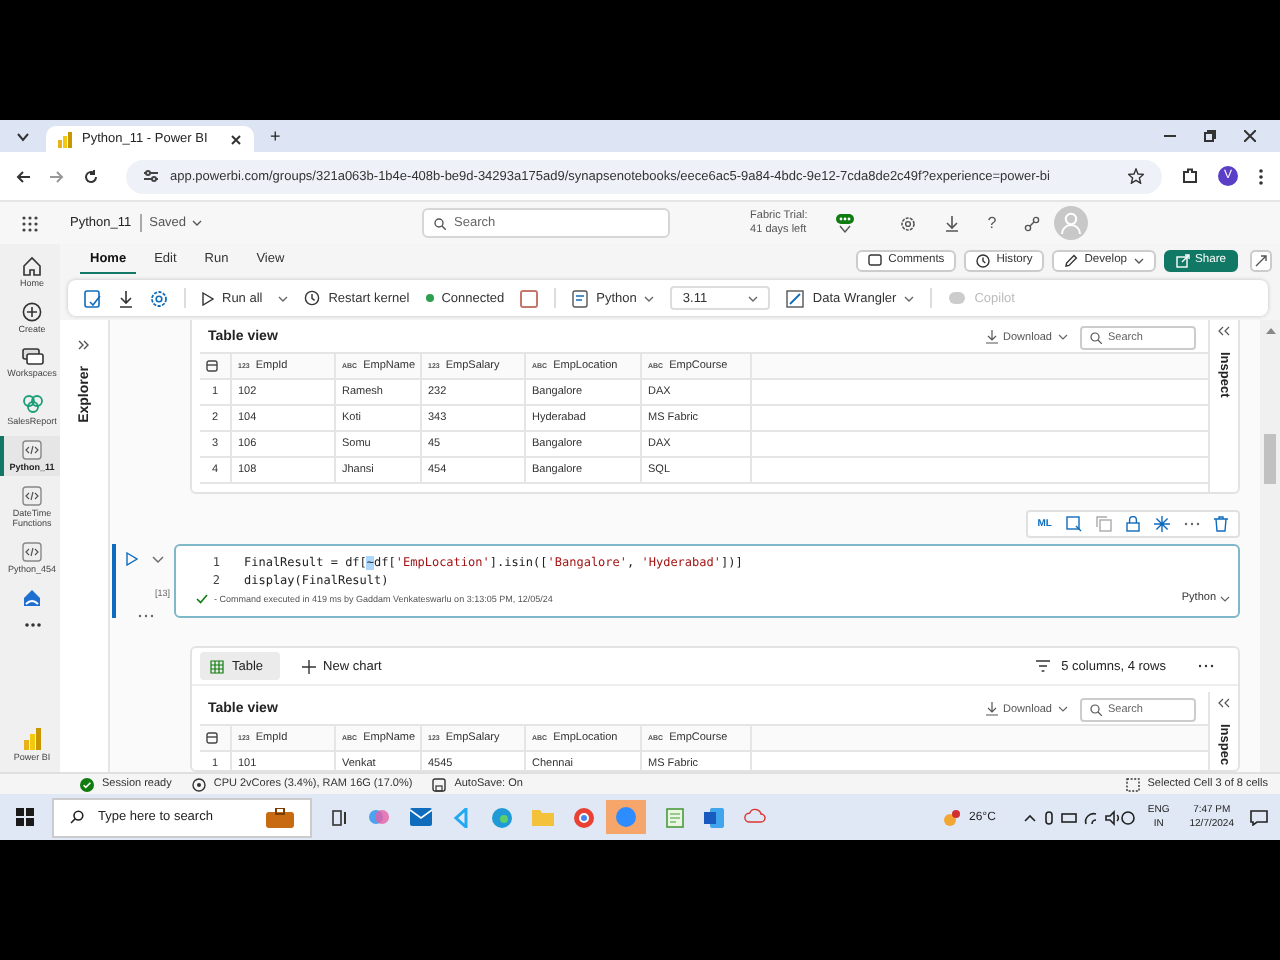 Image resolution: width=1280 pixels, height=960 pixels. What do you see at coordinates (1190, 176) in the screenshot?
I see `extensions-icon` at bounding box center [1190, 176].